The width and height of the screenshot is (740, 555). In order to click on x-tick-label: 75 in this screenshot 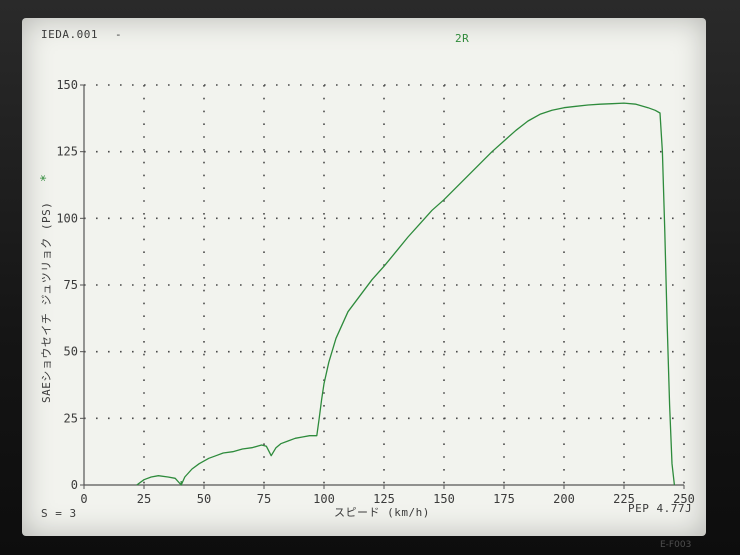, I will do `click(264, 499)`.